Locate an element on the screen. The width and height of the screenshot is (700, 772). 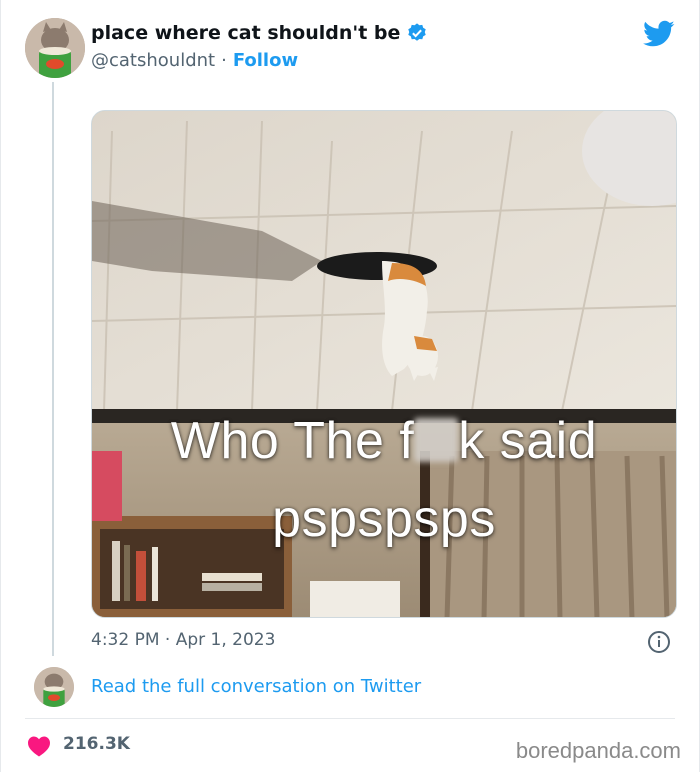
handle: @catshouldnt is located at coordinates (153, 60).